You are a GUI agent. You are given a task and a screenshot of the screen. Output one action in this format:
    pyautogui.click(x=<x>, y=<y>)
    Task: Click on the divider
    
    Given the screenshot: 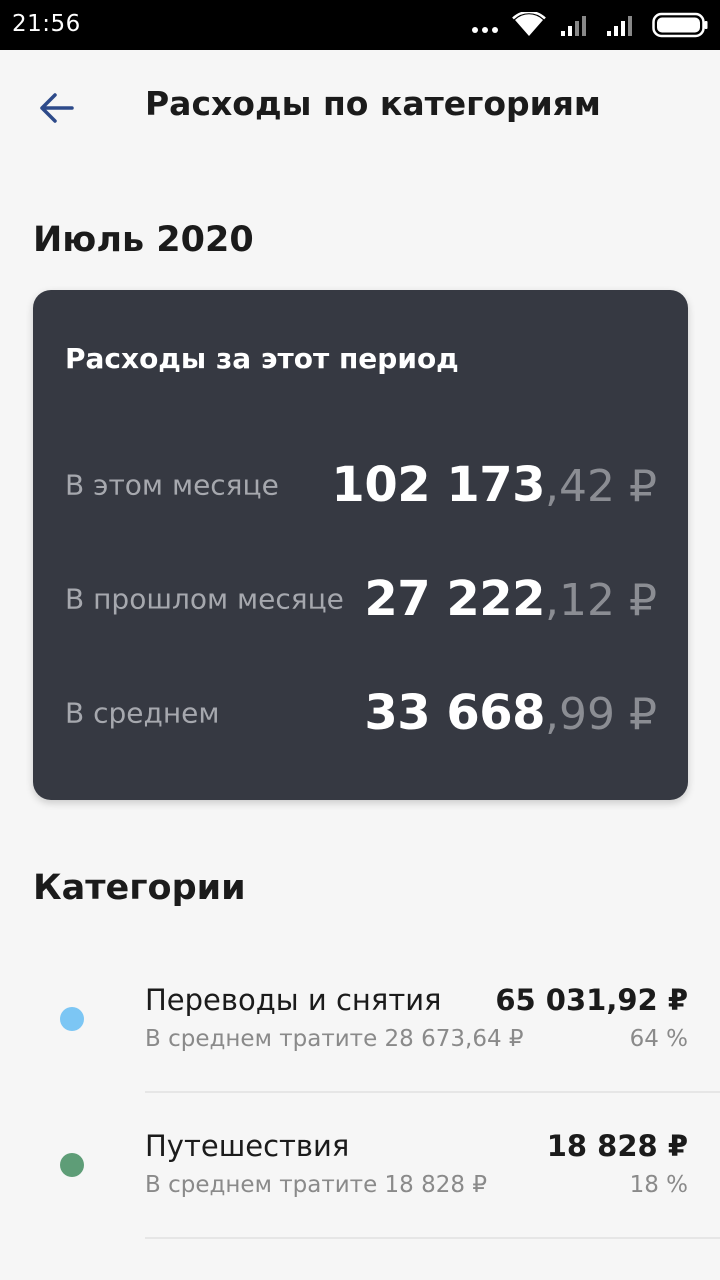 What is the action you would take?
    pyautogui.click(x=432, y=1238)
    